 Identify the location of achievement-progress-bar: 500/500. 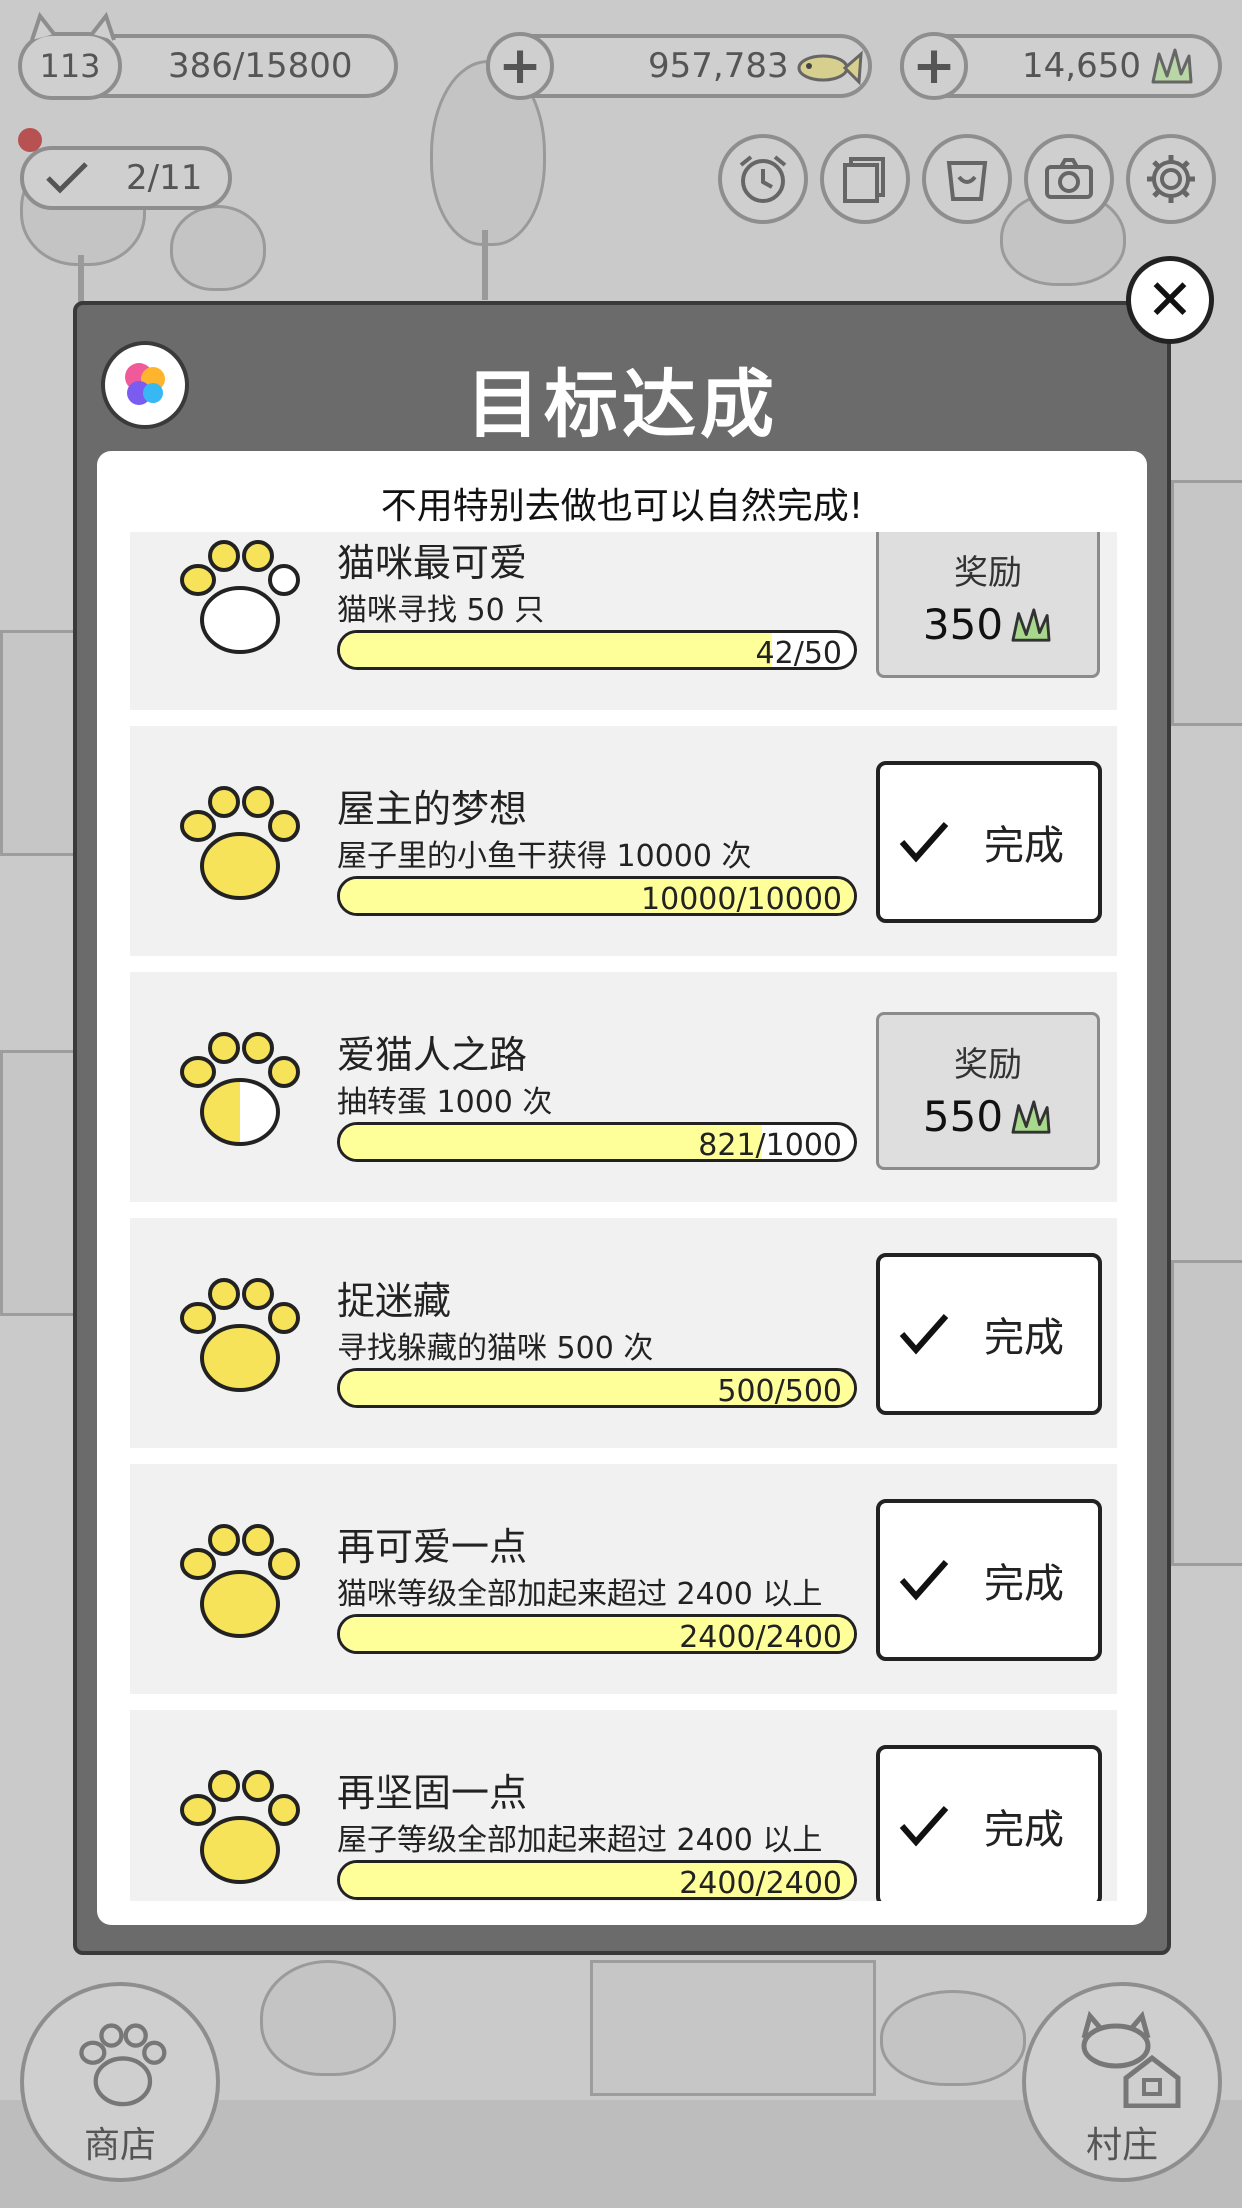
(597, 1388).